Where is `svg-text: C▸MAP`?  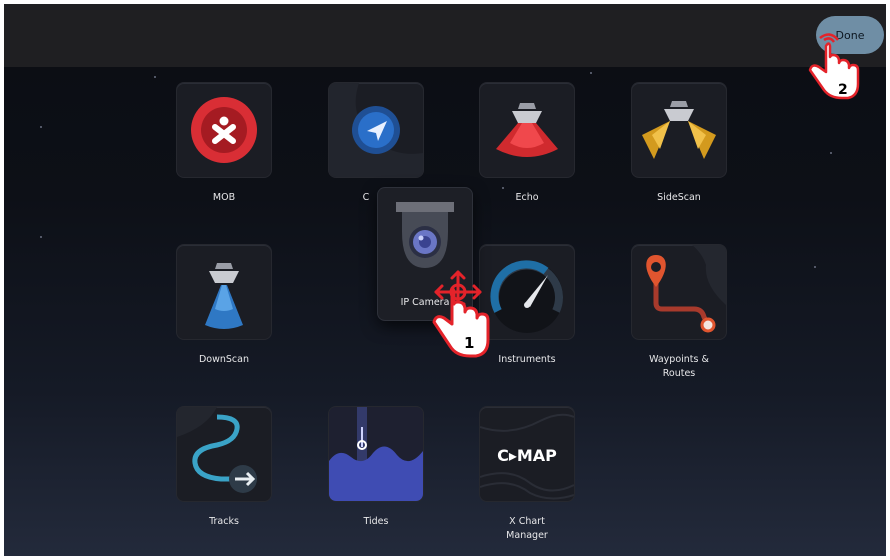
svg-text: C▸MAP is located at coordinates (527, 455).